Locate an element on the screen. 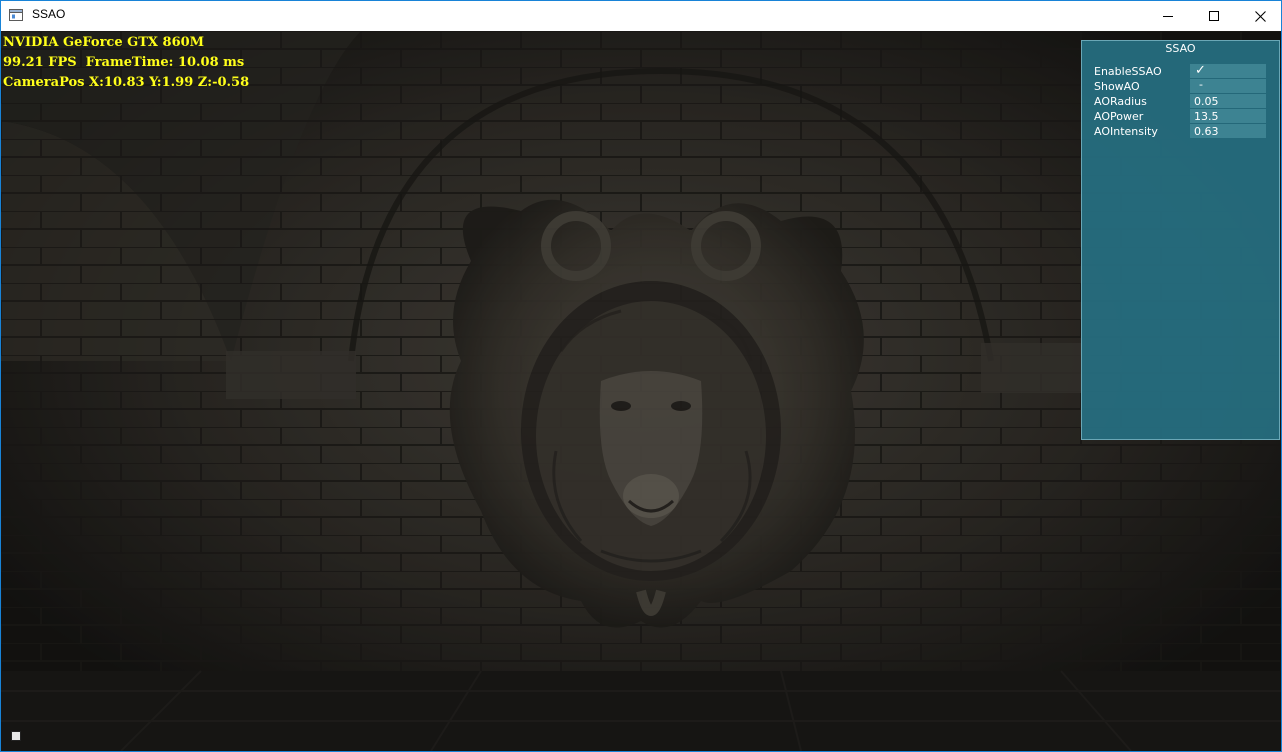  setting-value: 13.5 is located at coordinates (1206, 116).